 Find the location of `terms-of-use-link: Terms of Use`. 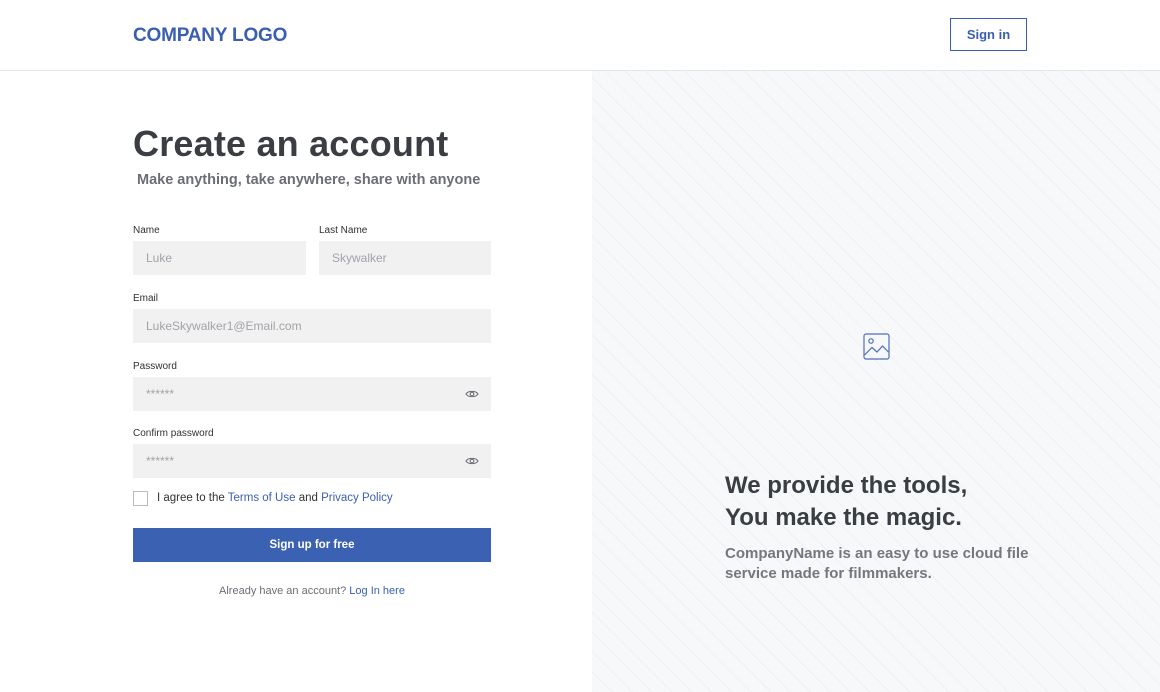

terms-of-use-link: Terms of Use is located at coordinates (262, 498).